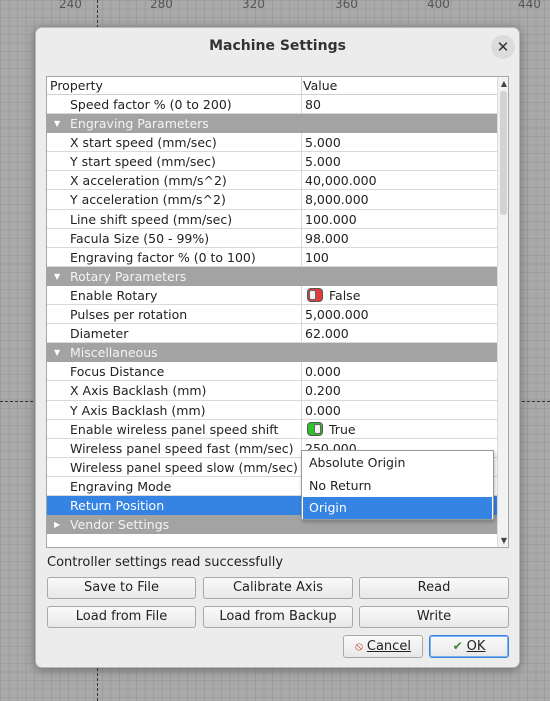 The image size is (550, 701). What do you see at coordinates (143, 143) in the screenshot?
I see `property-label: X start speed (mm/sec)` at bounding box center [143, 143].